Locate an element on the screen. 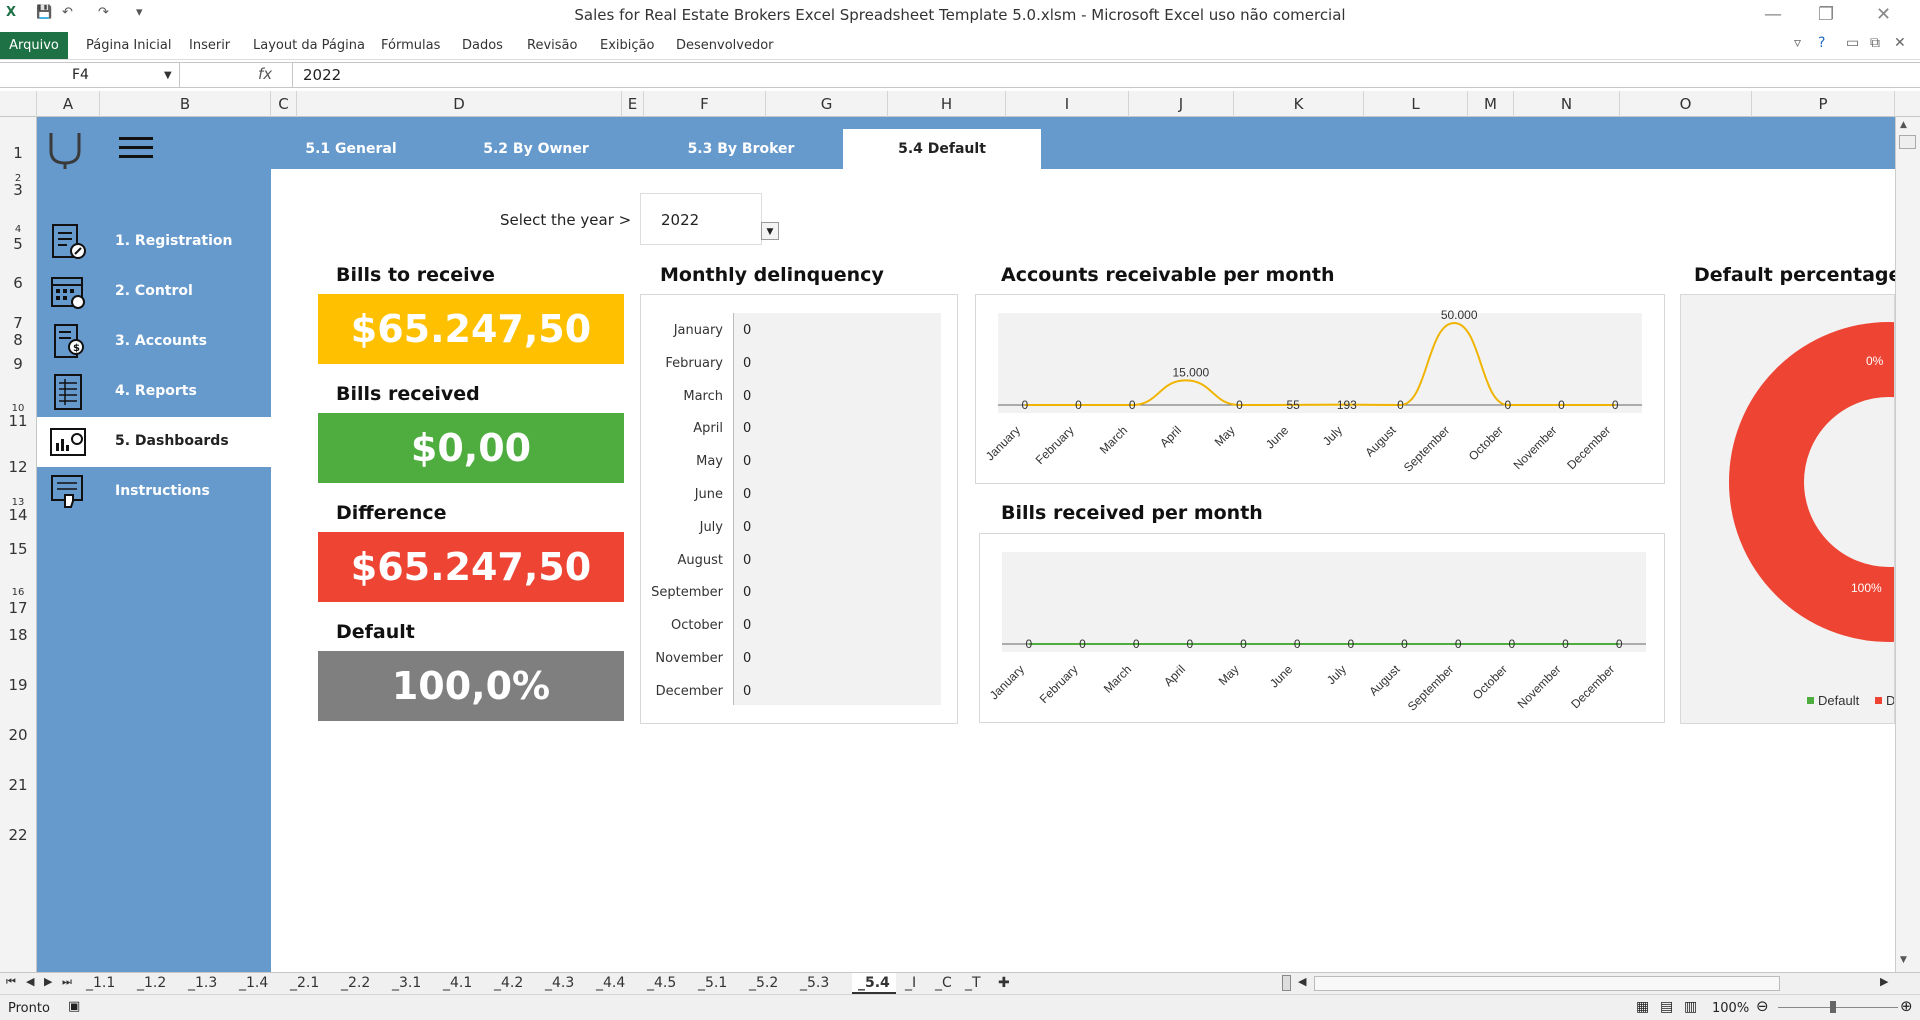  sidebar-item-control: 2. Control is located at coordinates (154, 292).